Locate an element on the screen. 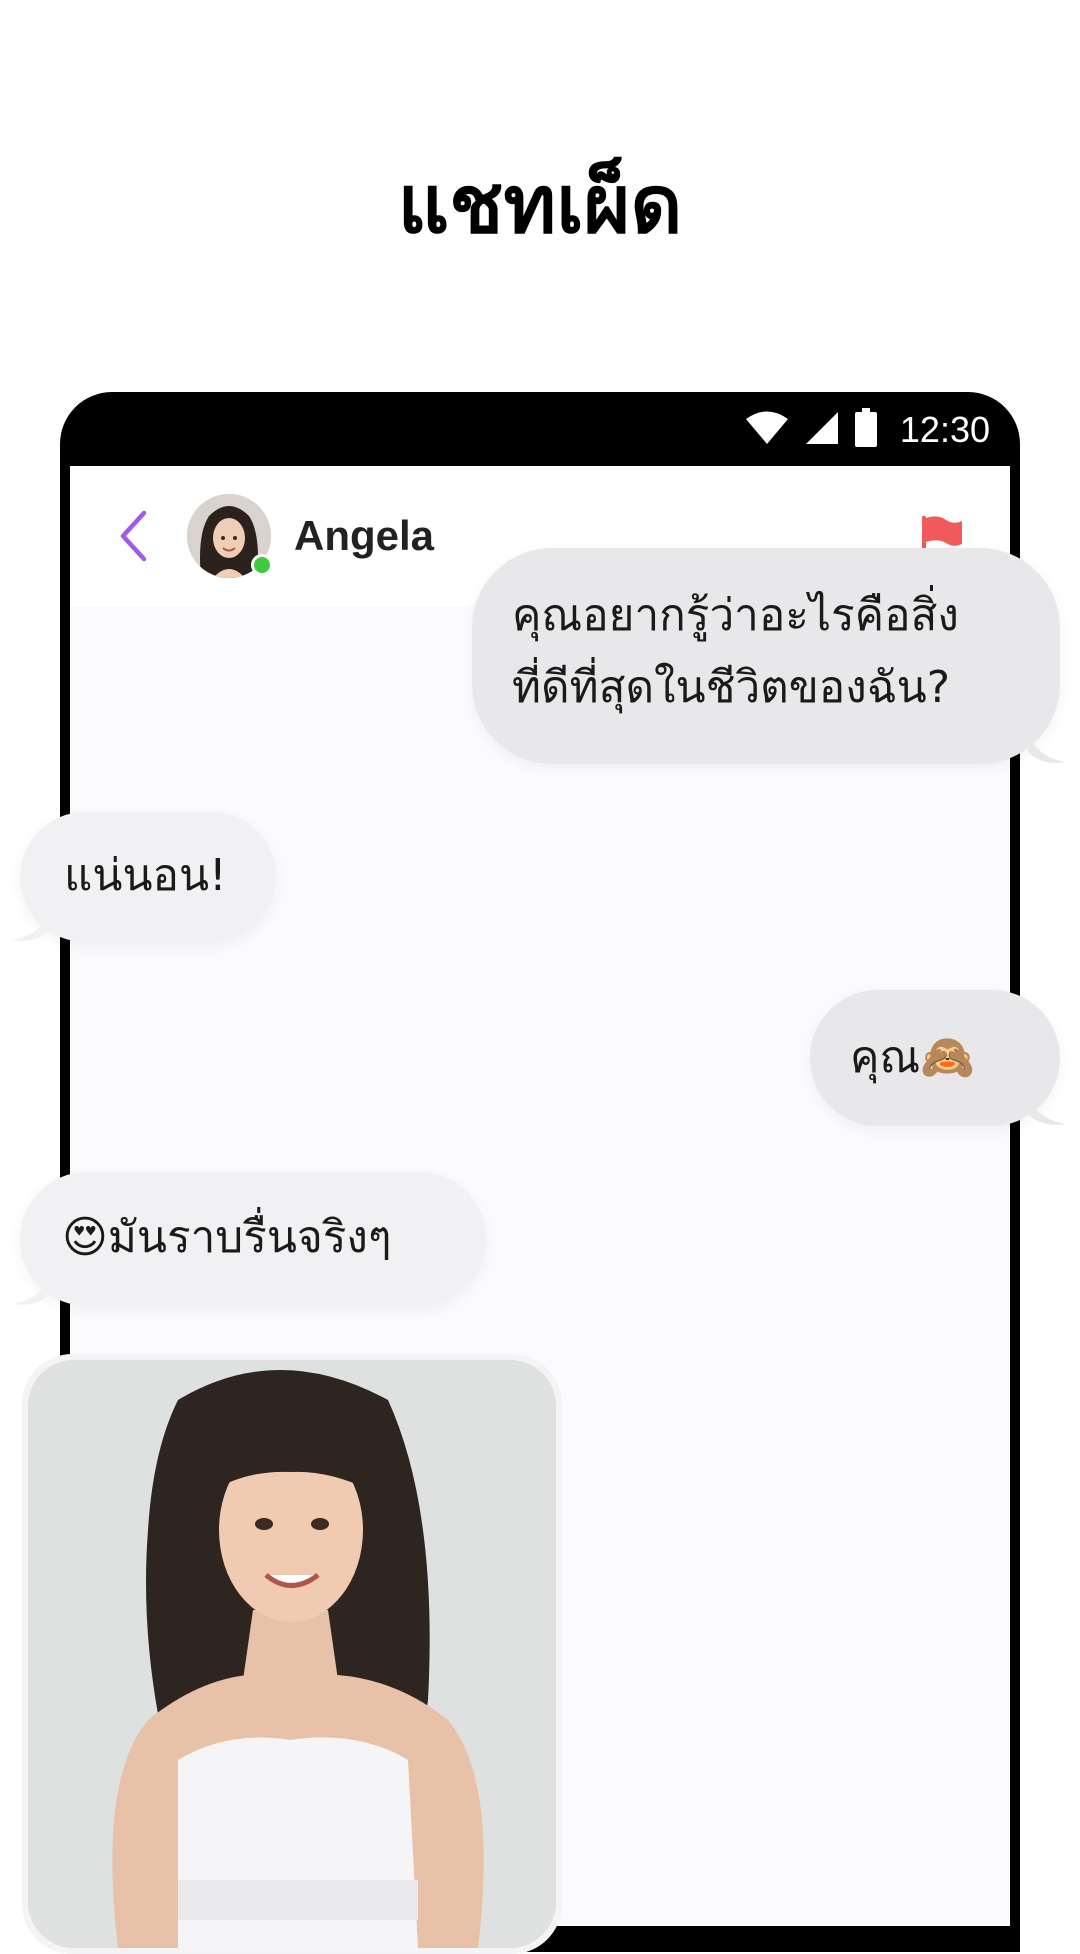 This screenshot has height=1954, width=1080. wifi-icon is located at coordinates (767, 430).